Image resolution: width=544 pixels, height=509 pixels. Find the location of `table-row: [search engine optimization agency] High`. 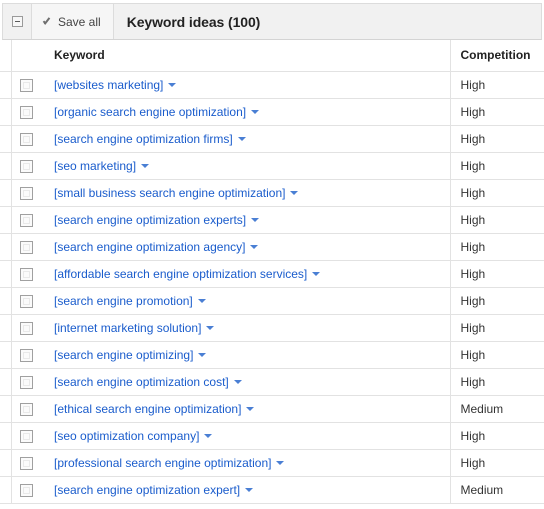

table-row: [search engine optimization agency] High is located at coordinates (272, 247).